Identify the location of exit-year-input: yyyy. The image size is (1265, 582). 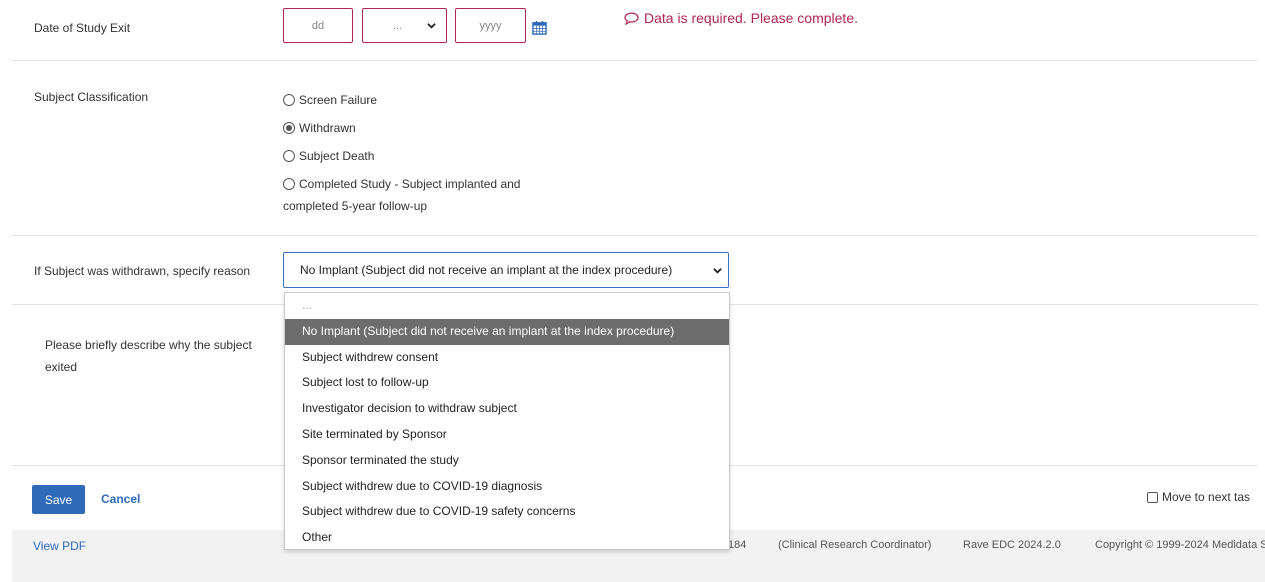
(490, 25).